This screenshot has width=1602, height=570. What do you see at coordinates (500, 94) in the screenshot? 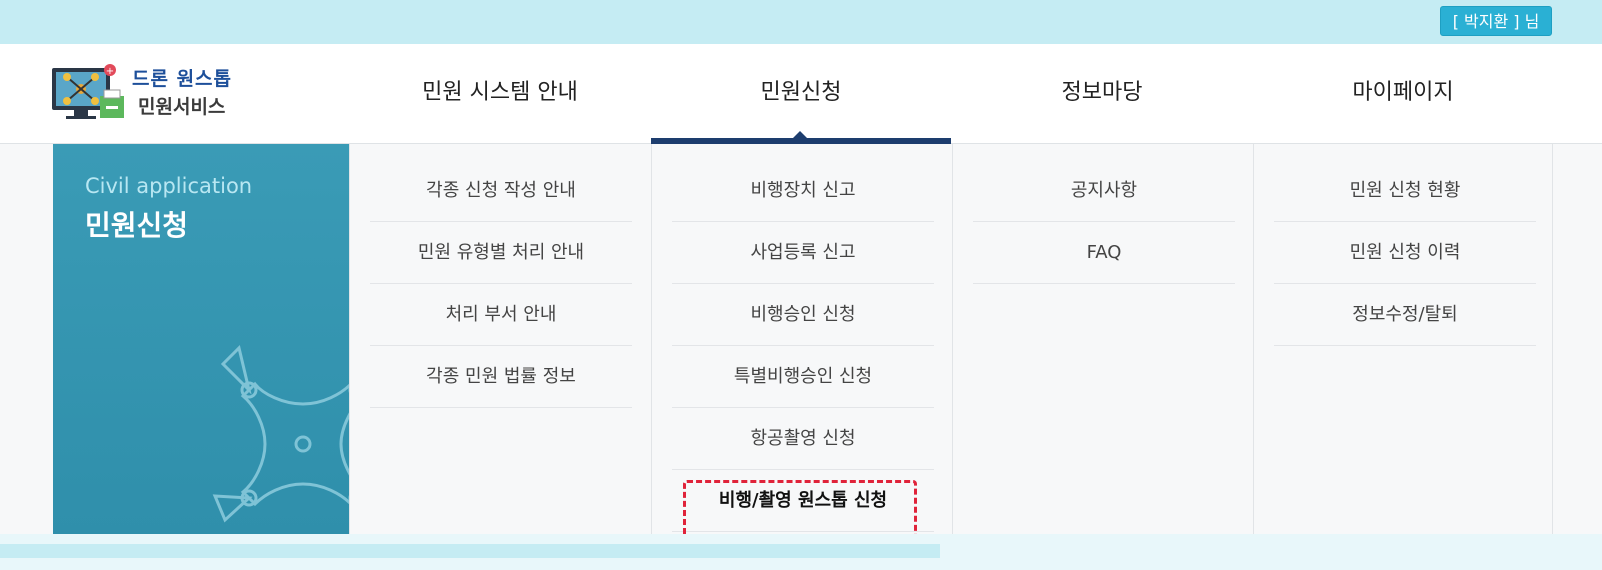
I see `nav-item-system-guide: 민원 시스템 안내` at bounding box center [500, 94].